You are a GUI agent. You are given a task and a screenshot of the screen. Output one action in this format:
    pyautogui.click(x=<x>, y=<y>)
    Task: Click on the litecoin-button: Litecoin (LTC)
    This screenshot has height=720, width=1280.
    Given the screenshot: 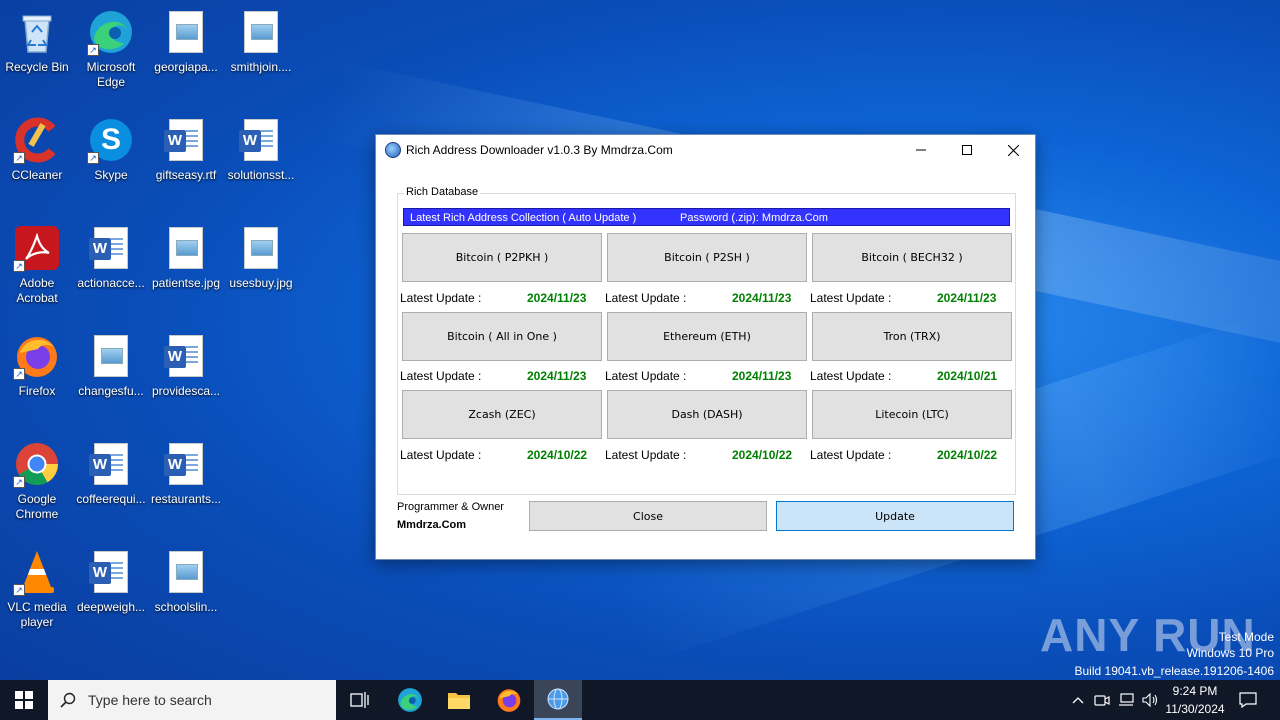 What is the action you would take?
    pyautogui.click(x=912, y=414)
    